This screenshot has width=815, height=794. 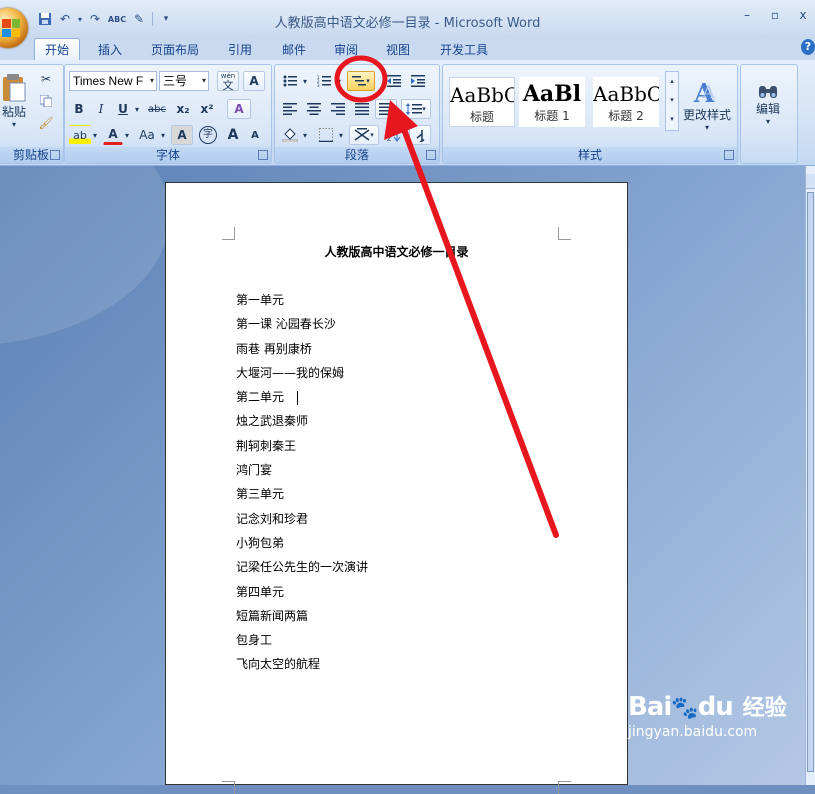 I want to click on clear-formatting-button: A, so click(x=239, y=109).